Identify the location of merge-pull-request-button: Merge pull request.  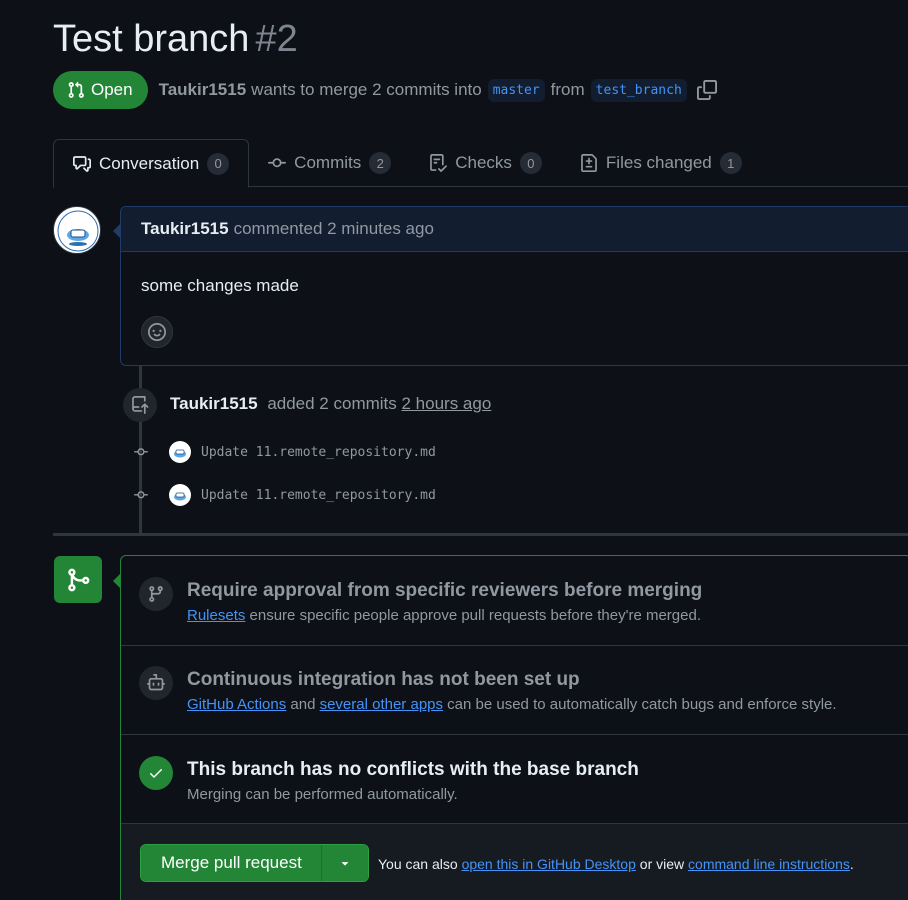
(231, 863).